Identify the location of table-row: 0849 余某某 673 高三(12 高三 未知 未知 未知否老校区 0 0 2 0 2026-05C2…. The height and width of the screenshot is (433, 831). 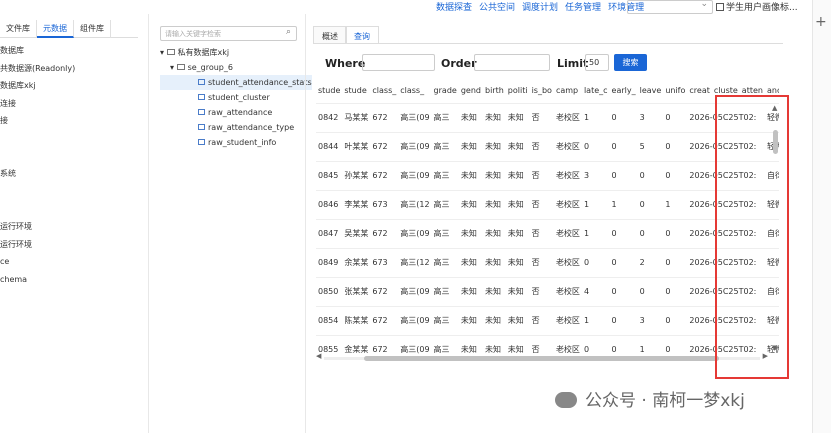
(547, 262).